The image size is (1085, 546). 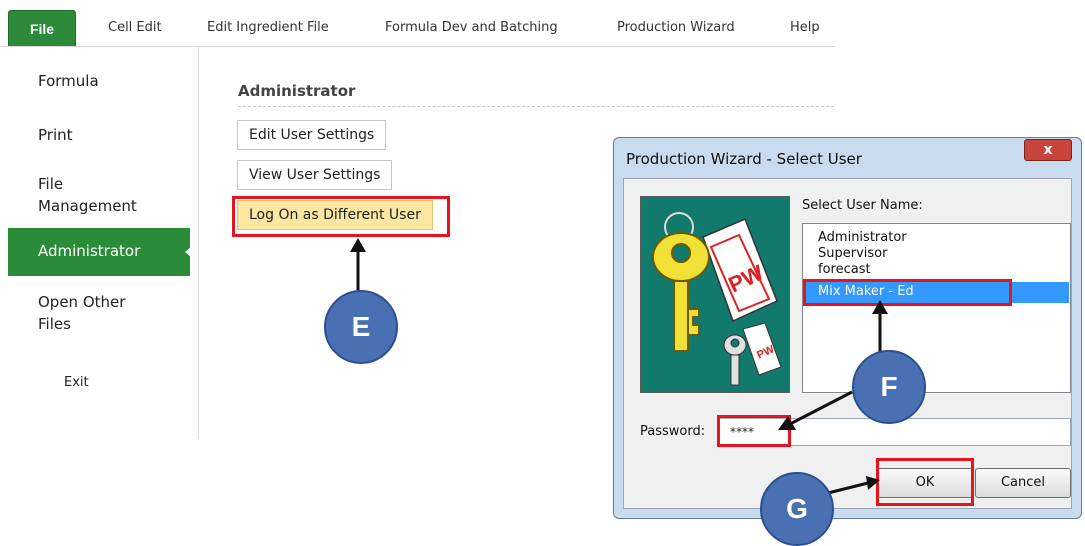 I want to click on callout-f: F, so click(x=889, y=387).